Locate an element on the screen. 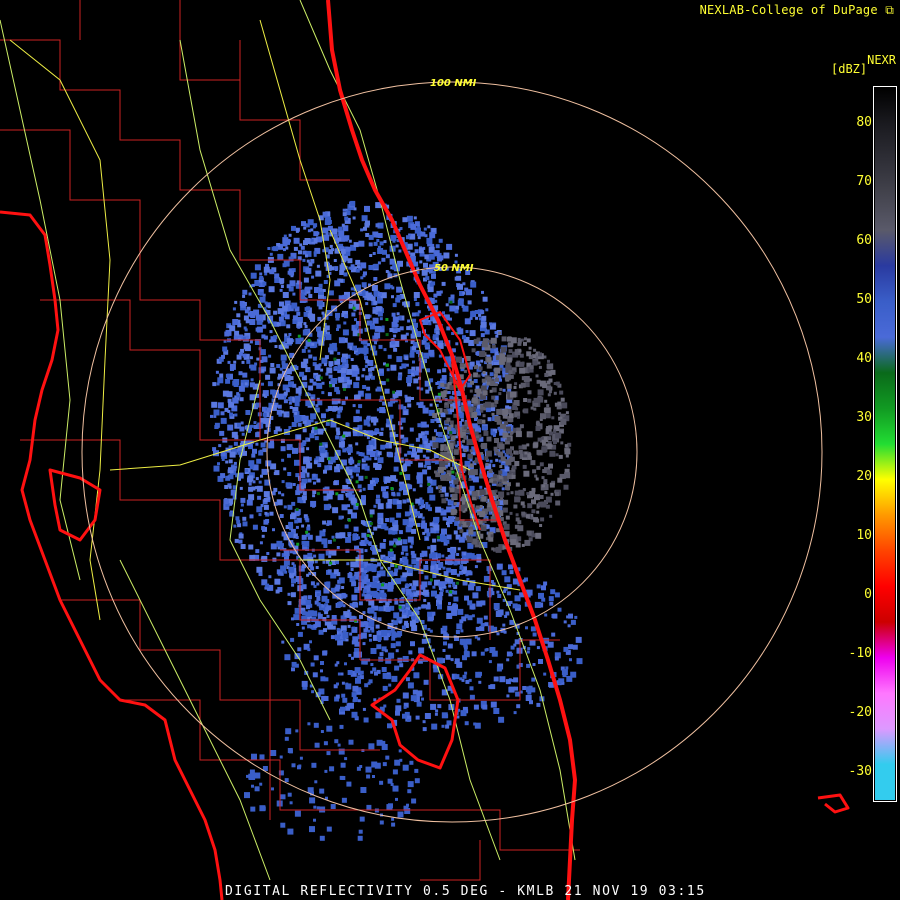  scale-tick-label: -10 is located at coordinates (860, 653).